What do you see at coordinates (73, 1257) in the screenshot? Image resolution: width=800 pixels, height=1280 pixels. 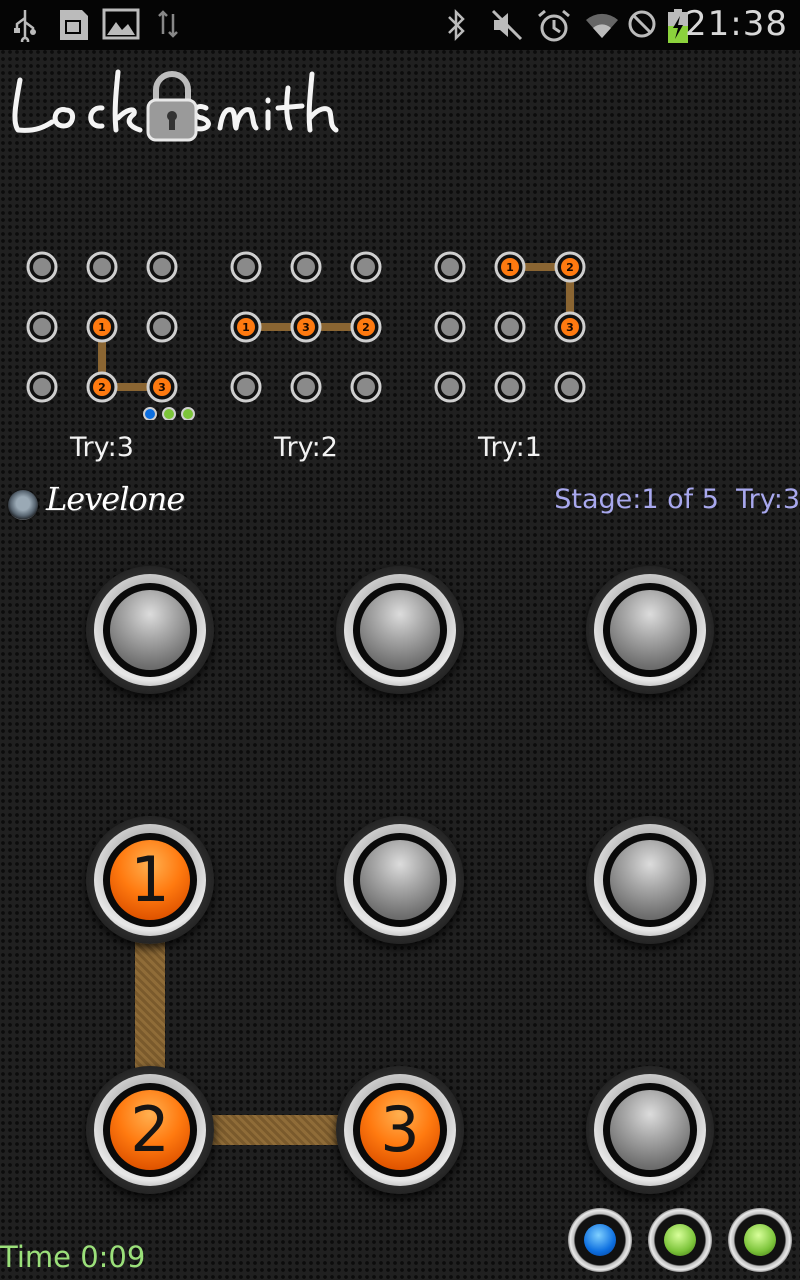 I see `timer: Time 0:09` at bounding box center [73, 1257].